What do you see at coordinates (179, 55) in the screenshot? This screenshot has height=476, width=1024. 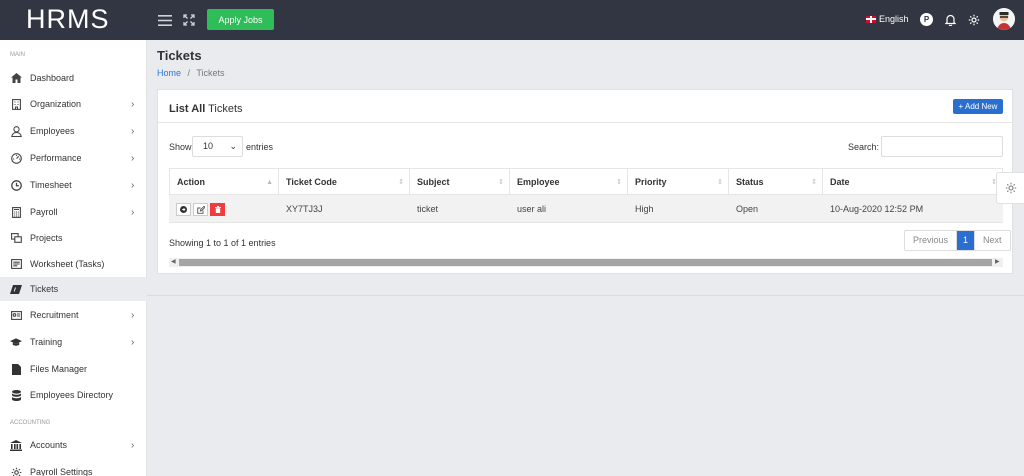 I see `page-title: Tickets` at bounding box center [179, 55].